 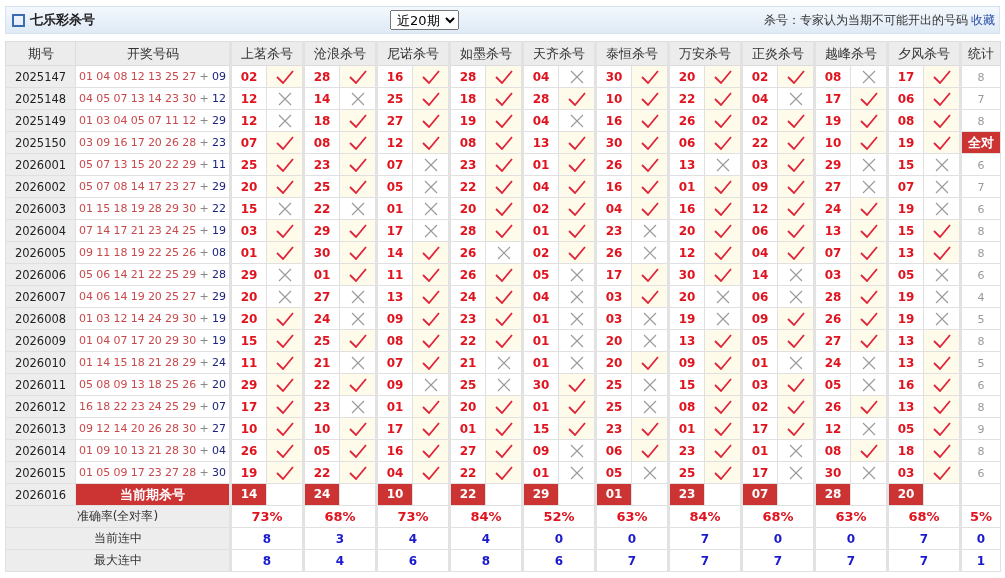 I want to click on summary-label: 当前连中, so click(x=118, y=538).